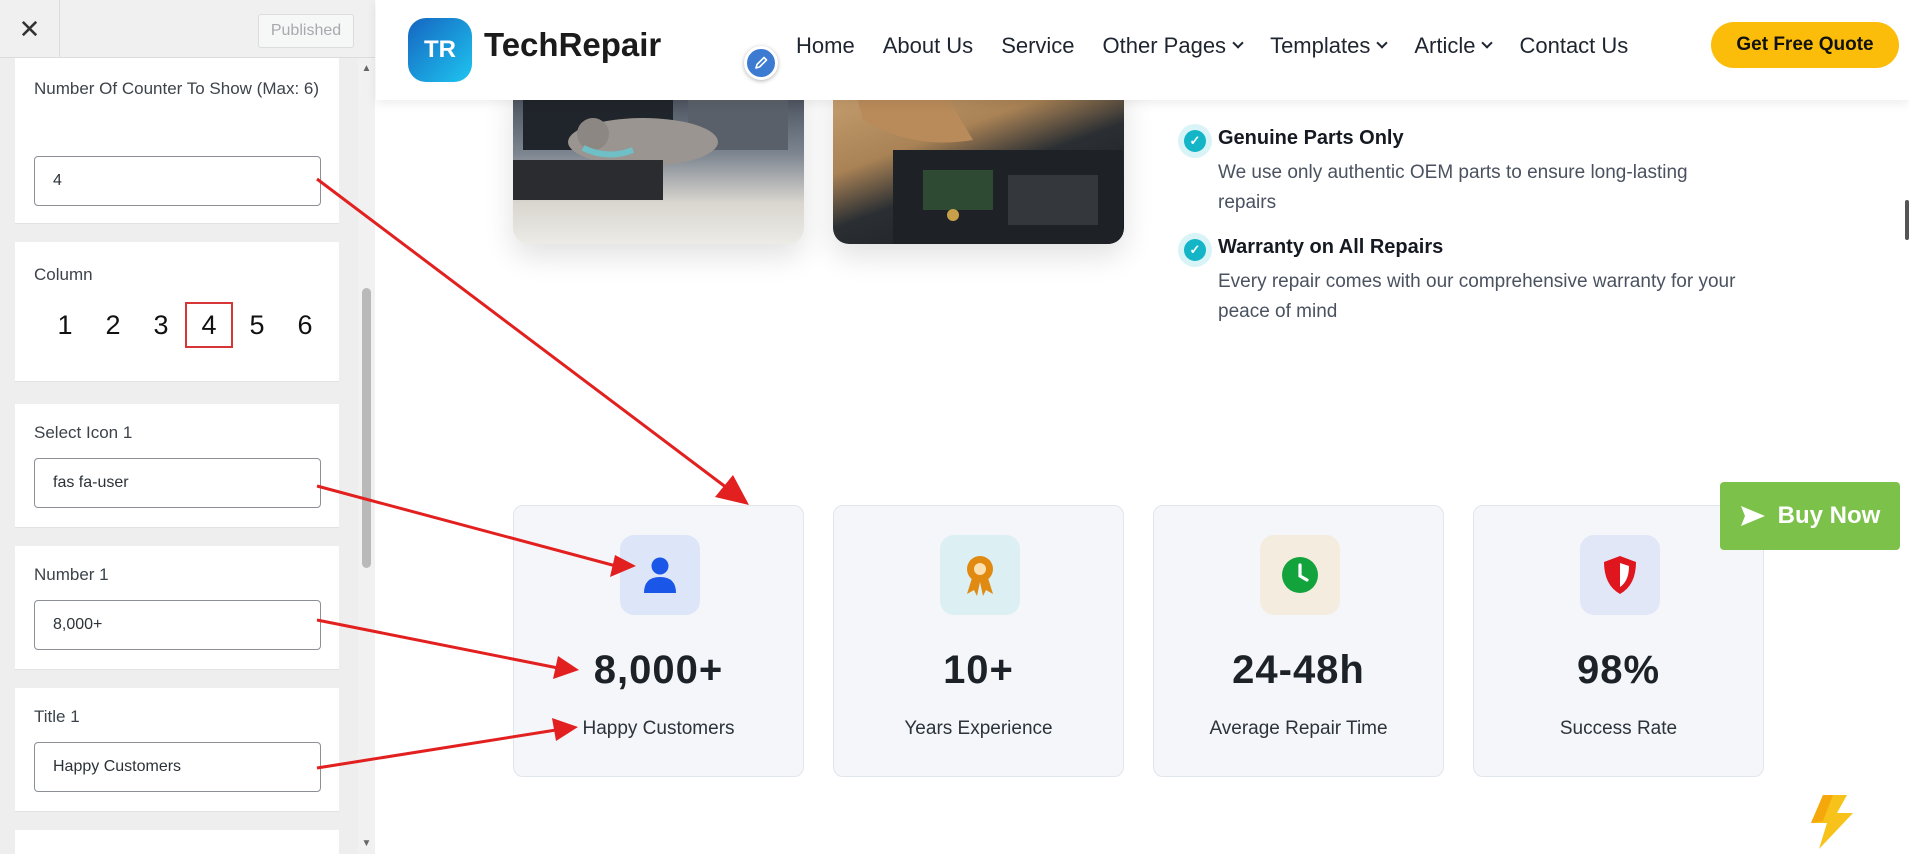 This screenshot has width=1909, height=856. Describe the element at coordinates (658, 670) in the screenshot. I see `counter-number: 8,000+` at that location.